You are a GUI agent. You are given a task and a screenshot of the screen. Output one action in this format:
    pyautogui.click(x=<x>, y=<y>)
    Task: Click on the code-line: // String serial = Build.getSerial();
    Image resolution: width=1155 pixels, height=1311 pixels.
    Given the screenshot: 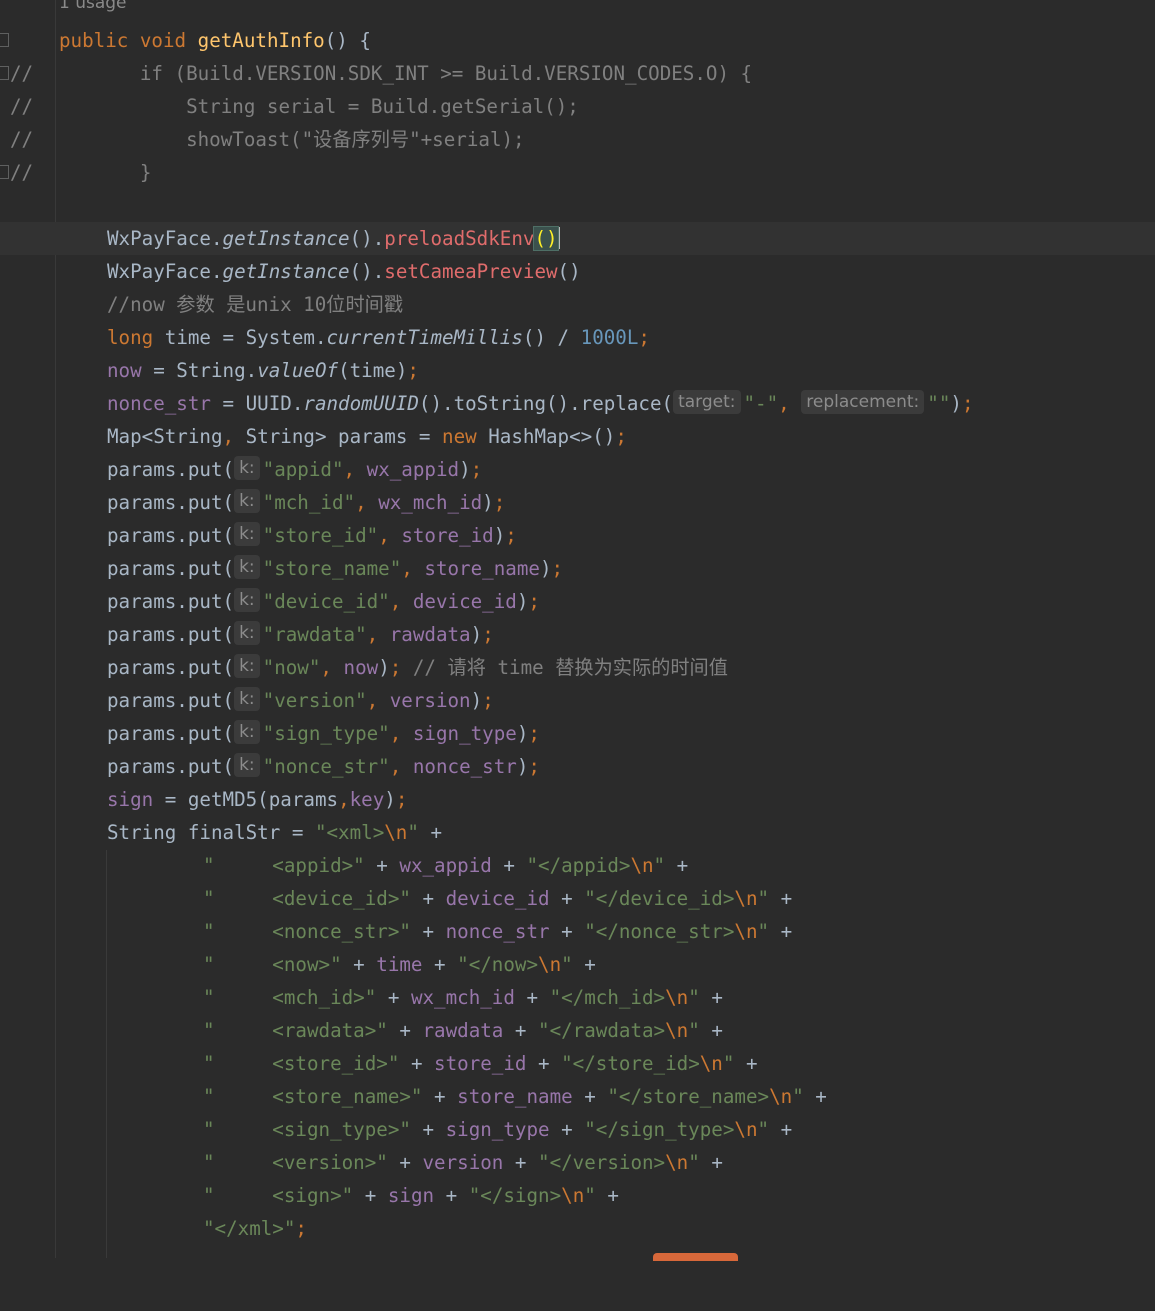 What is the action you would take?
    pyautogui.click(x=577, y=106)
    